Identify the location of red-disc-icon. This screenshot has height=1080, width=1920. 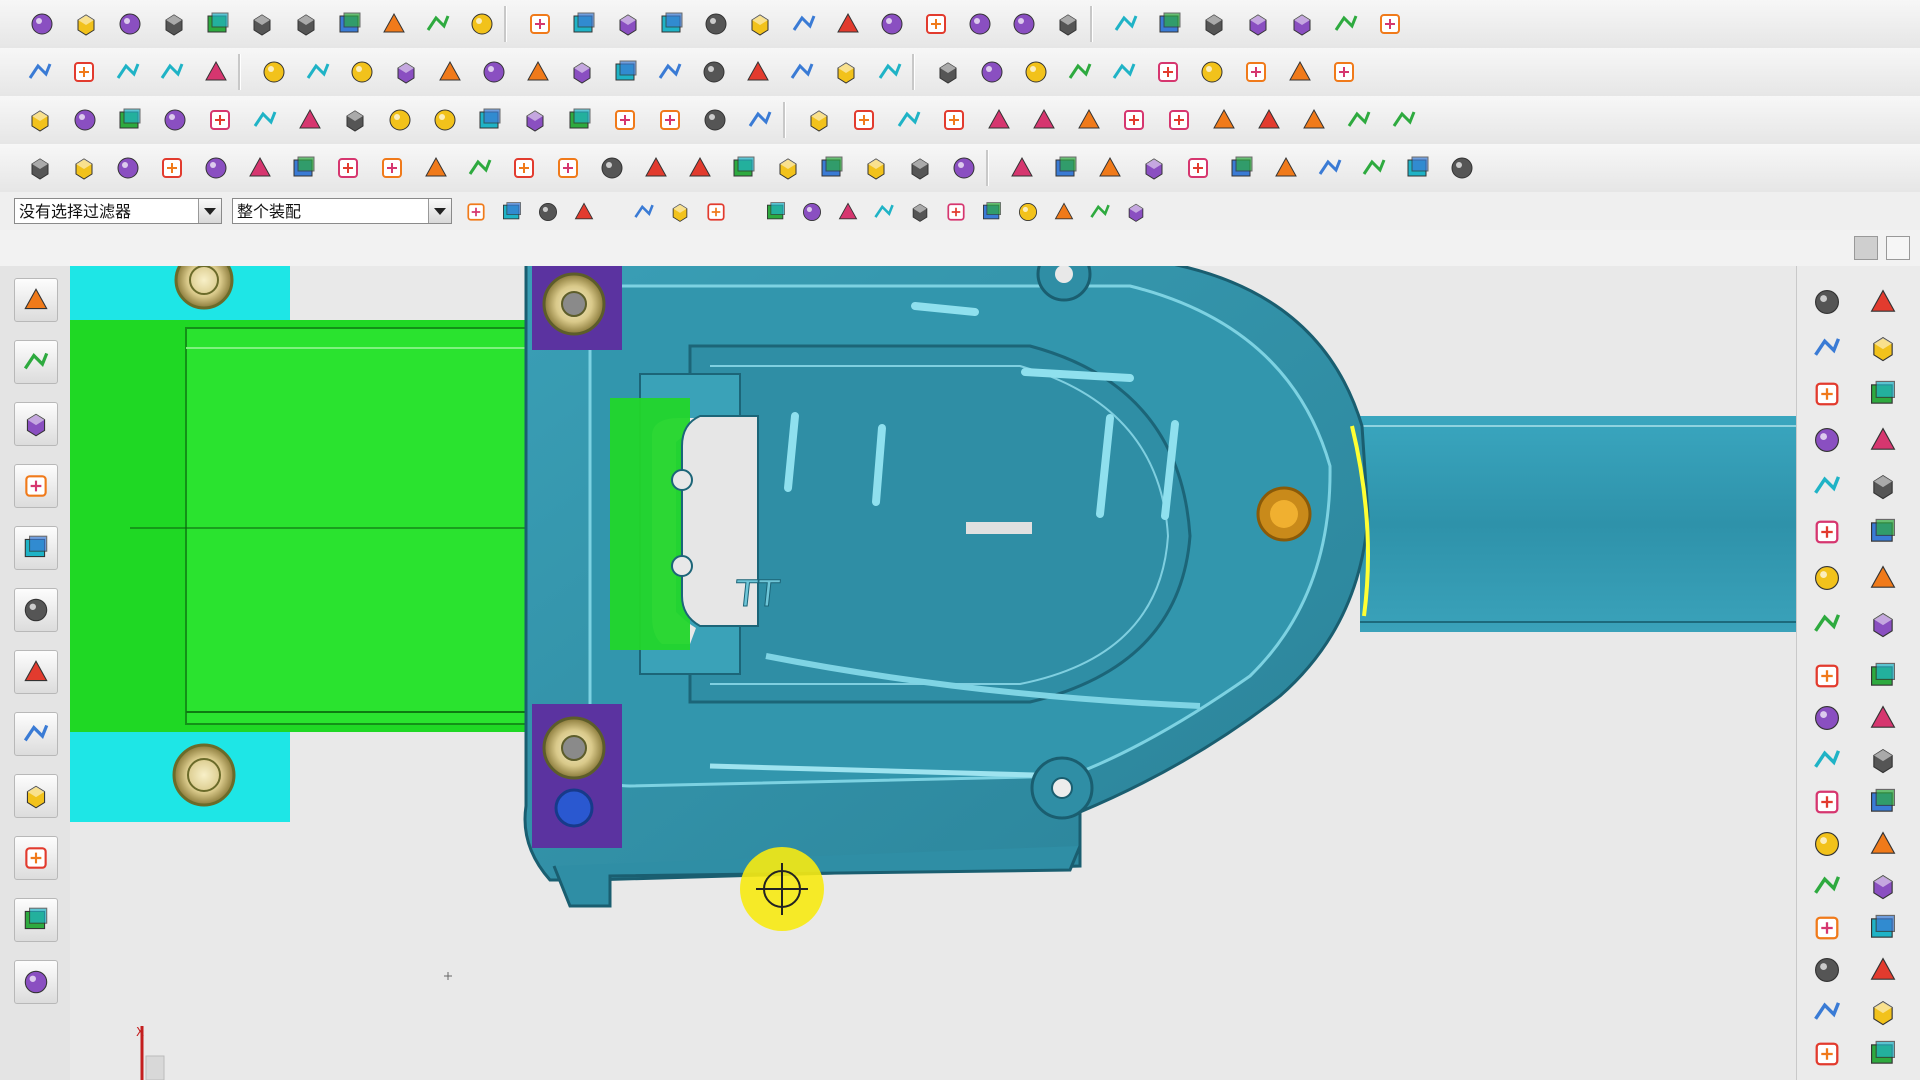
(1066, 168).